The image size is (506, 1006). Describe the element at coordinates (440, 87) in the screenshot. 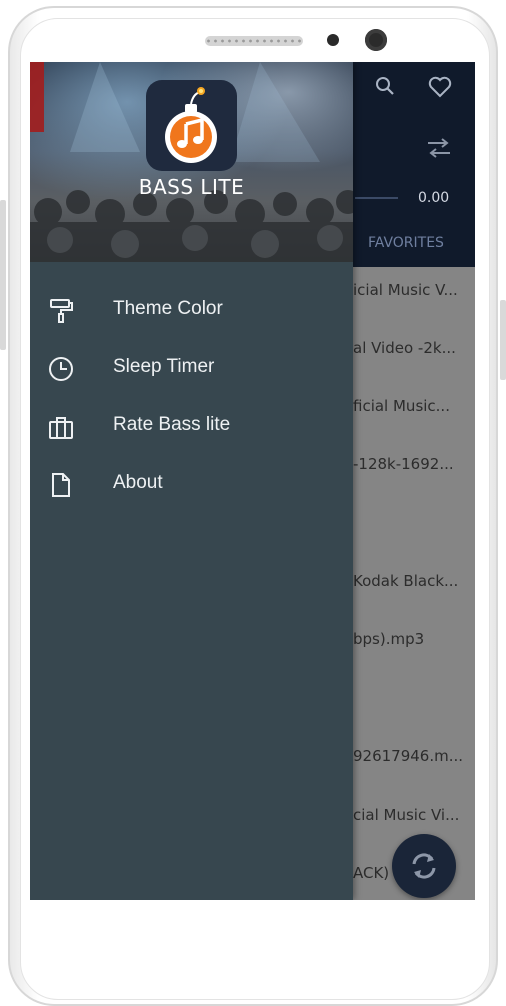

I see `heart-icon` at that location.